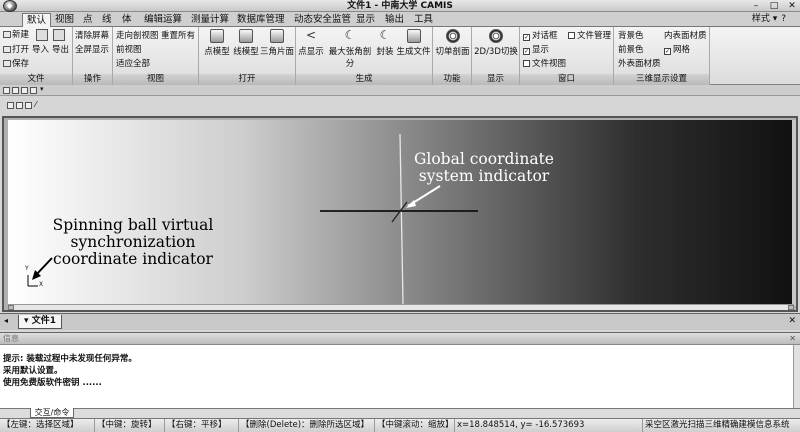 This screenshot has height=432, width=800. Describe the element at coordinates (536, 50) in the screenshot. I see `show-checkbox: ✓ 显示` at that location.